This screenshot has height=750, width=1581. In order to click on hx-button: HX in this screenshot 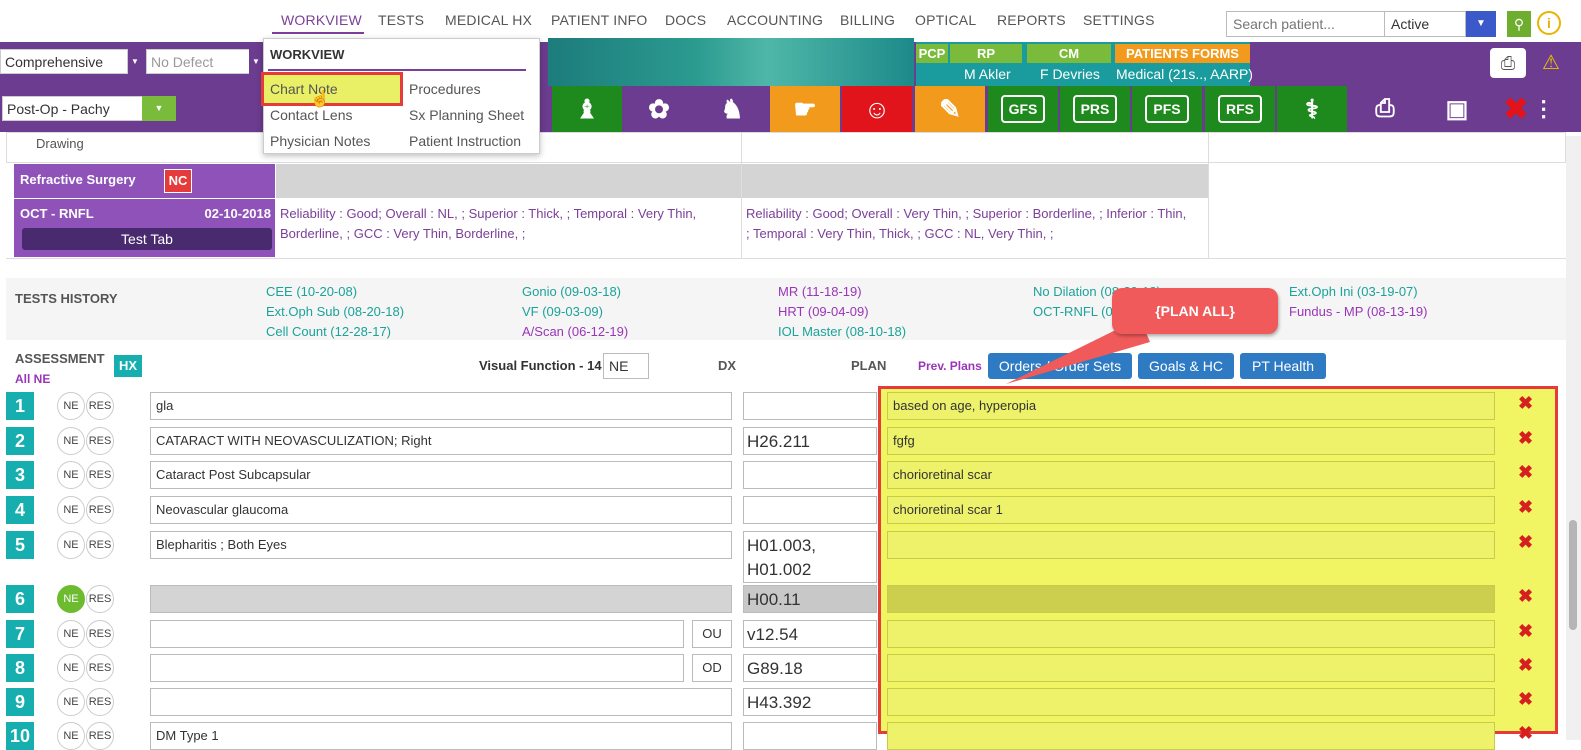, I will do `click(128, 366)`.